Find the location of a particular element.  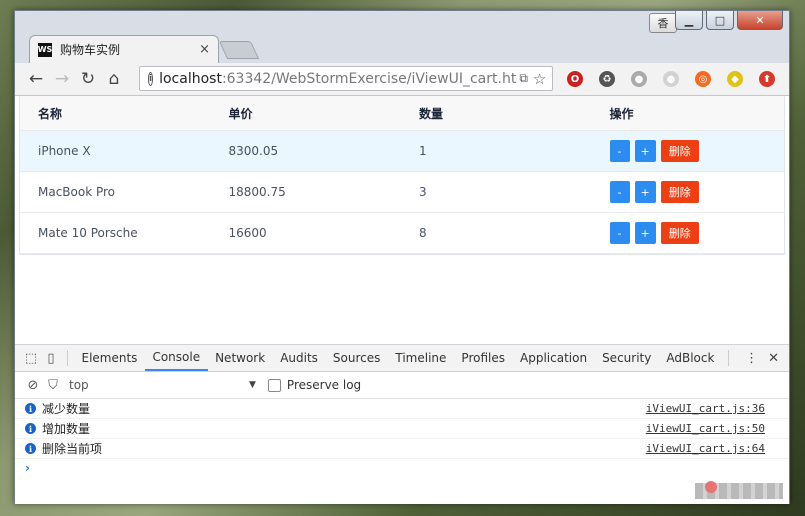

maximize-button: □ is located at coordinates (720, 20).